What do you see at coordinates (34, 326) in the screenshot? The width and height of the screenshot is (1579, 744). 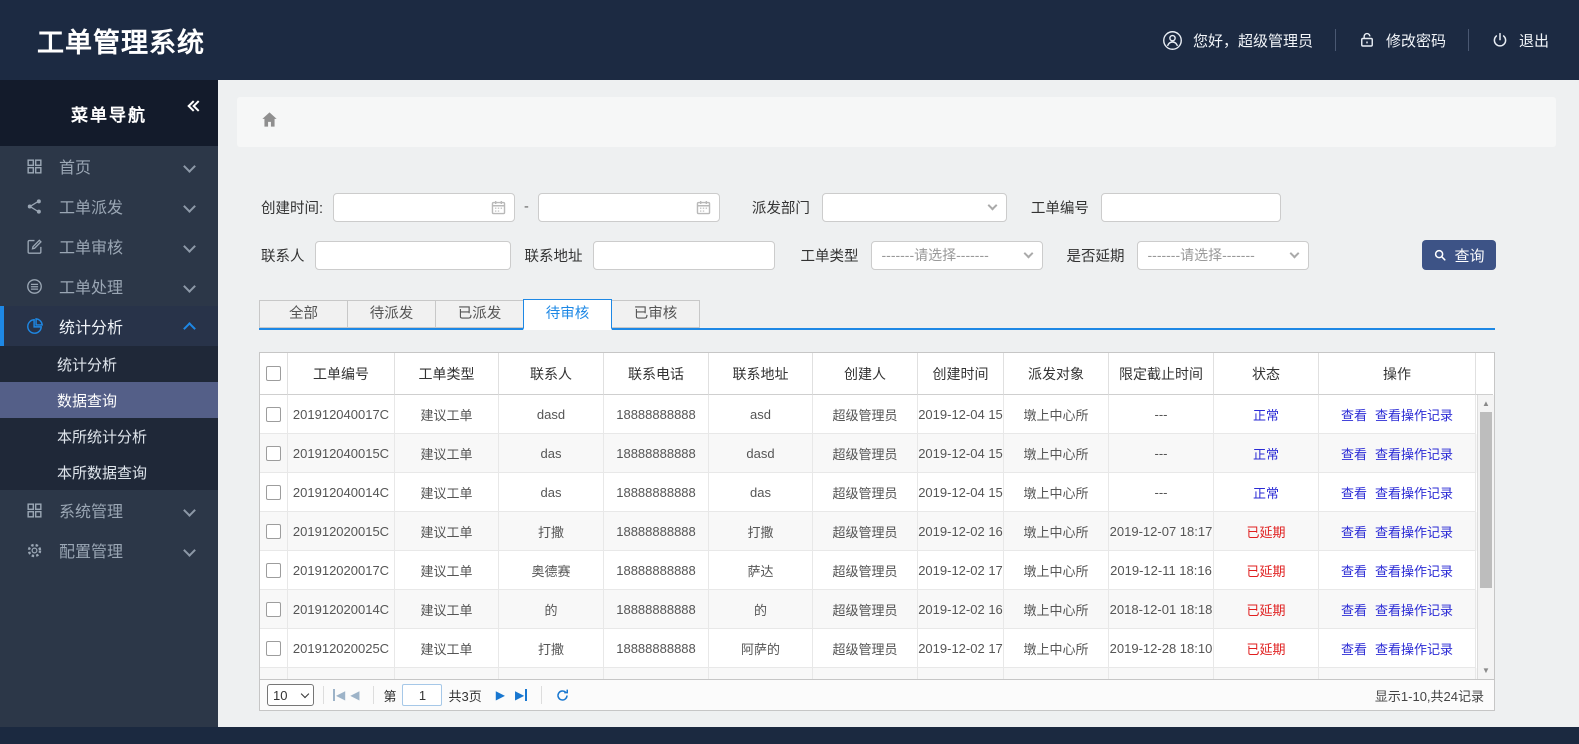 I see `pie-chart-icon` at bounding box center [34, 326].